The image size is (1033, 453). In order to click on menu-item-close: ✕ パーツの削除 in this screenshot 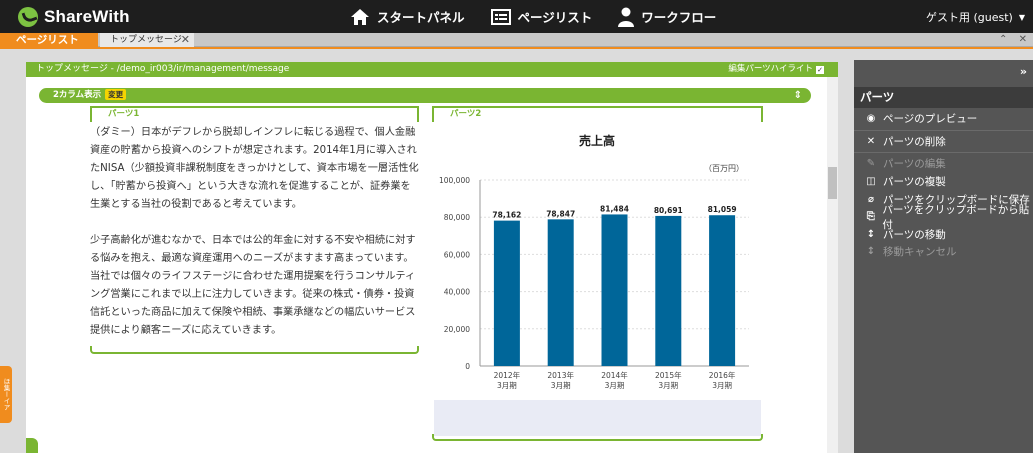, I will do `click(943, 142)`.